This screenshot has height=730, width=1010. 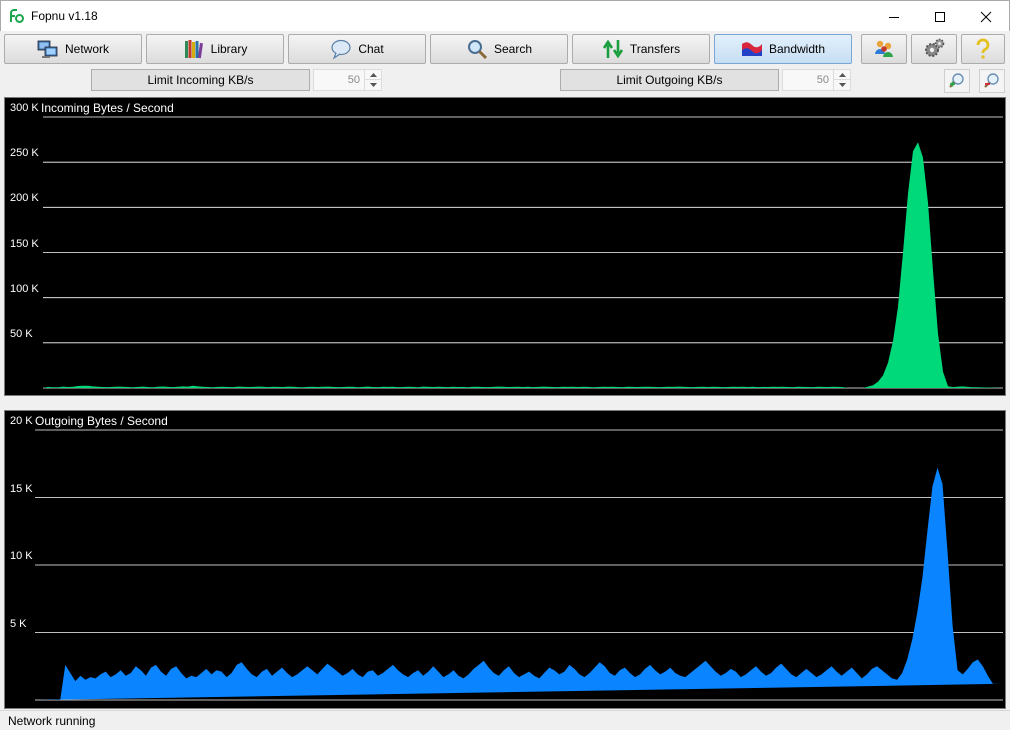 I want to click on bandwidth-limits-row: Limit Incoming KB/s Limit Outgoing KB/s, so click(x=505, y=80).